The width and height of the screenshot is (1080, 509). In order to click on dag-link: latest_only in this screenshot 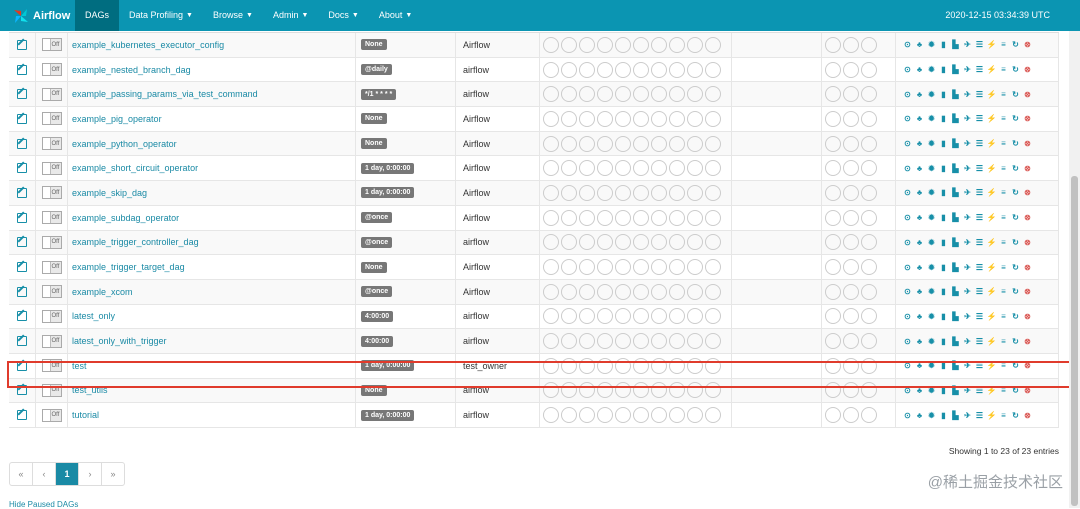, I will do `click(93, 316)`.